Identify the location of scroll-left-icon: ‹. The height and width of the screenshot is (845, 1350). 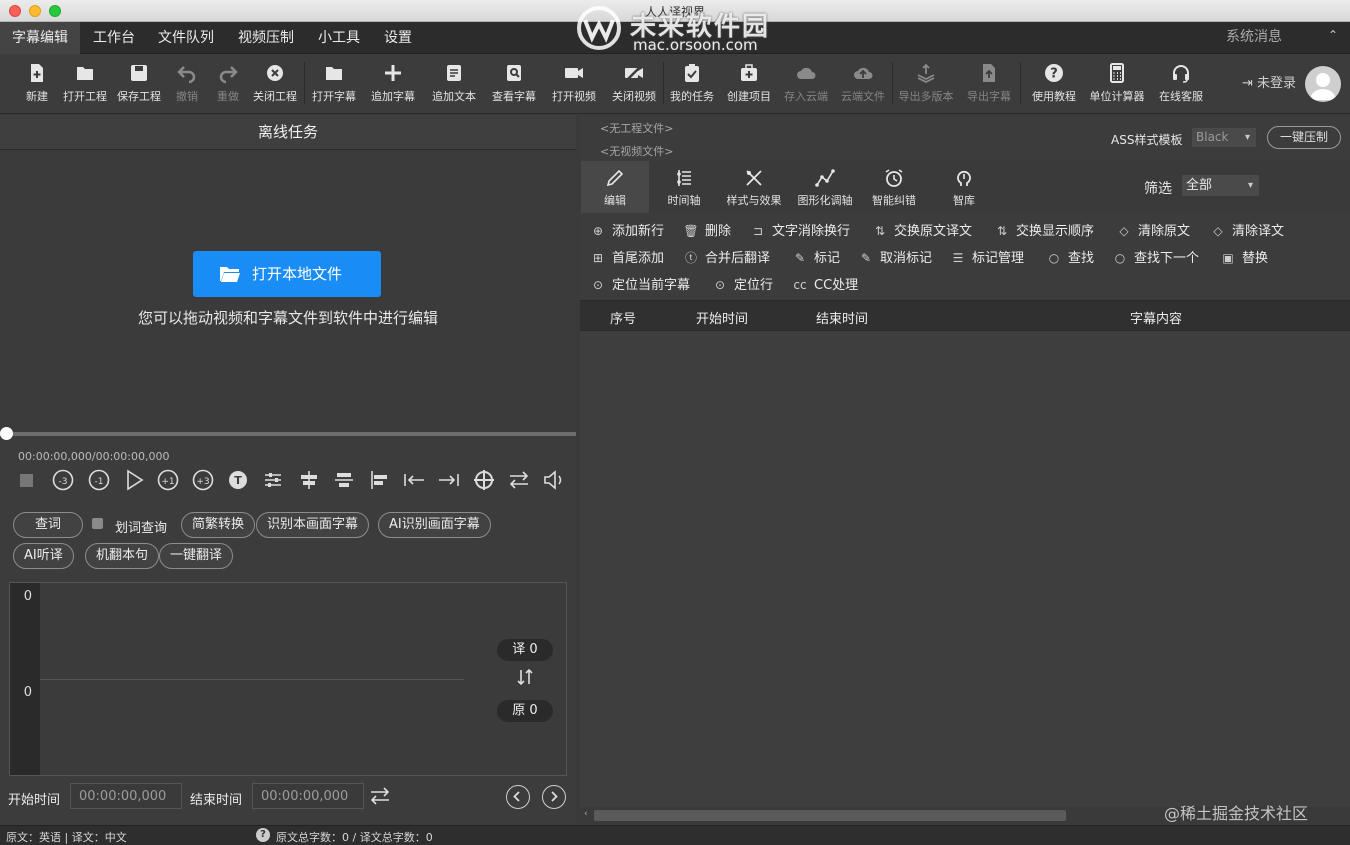
(586, 814).